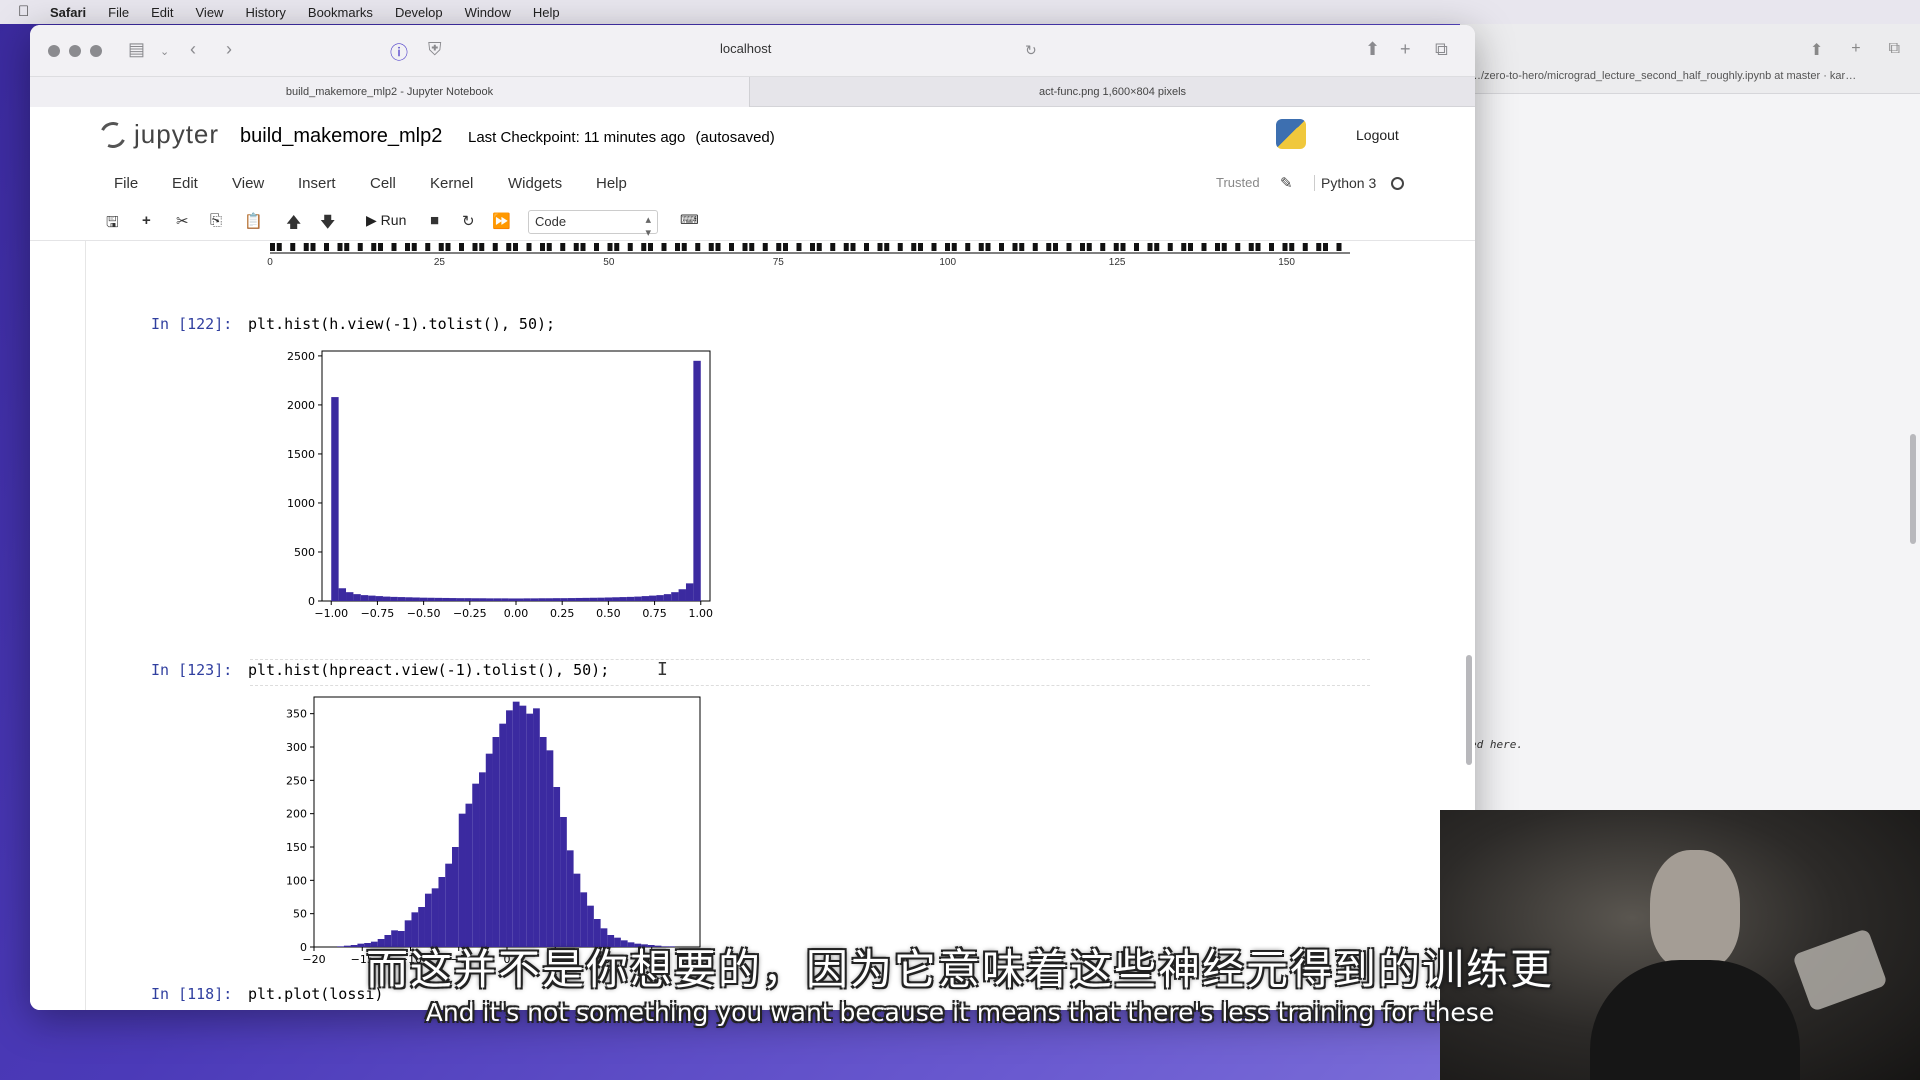  Describe the element at coordinates (488, 12) in the screenshot. I see `menu-window: Window` at that location.